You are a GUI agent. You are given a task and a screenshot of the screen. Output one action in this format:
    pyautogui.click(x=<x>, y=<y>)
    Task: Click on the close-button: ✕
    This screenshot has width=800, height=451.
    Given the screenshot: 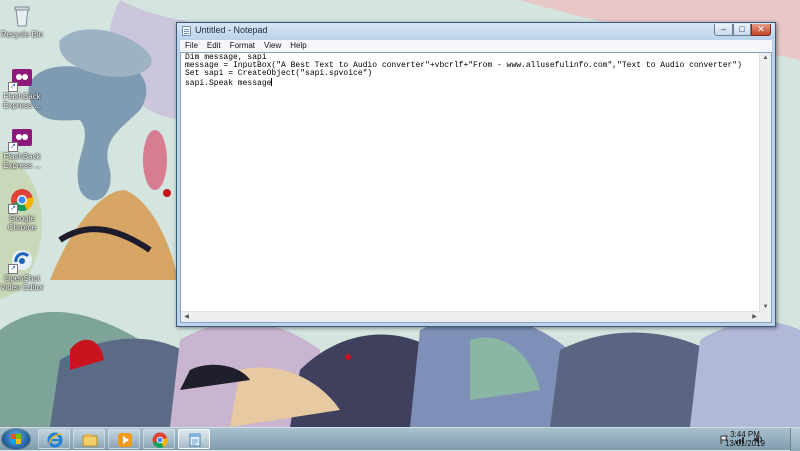 What is the action you would take?
    pyautogui.click(x=761, y=30)
    